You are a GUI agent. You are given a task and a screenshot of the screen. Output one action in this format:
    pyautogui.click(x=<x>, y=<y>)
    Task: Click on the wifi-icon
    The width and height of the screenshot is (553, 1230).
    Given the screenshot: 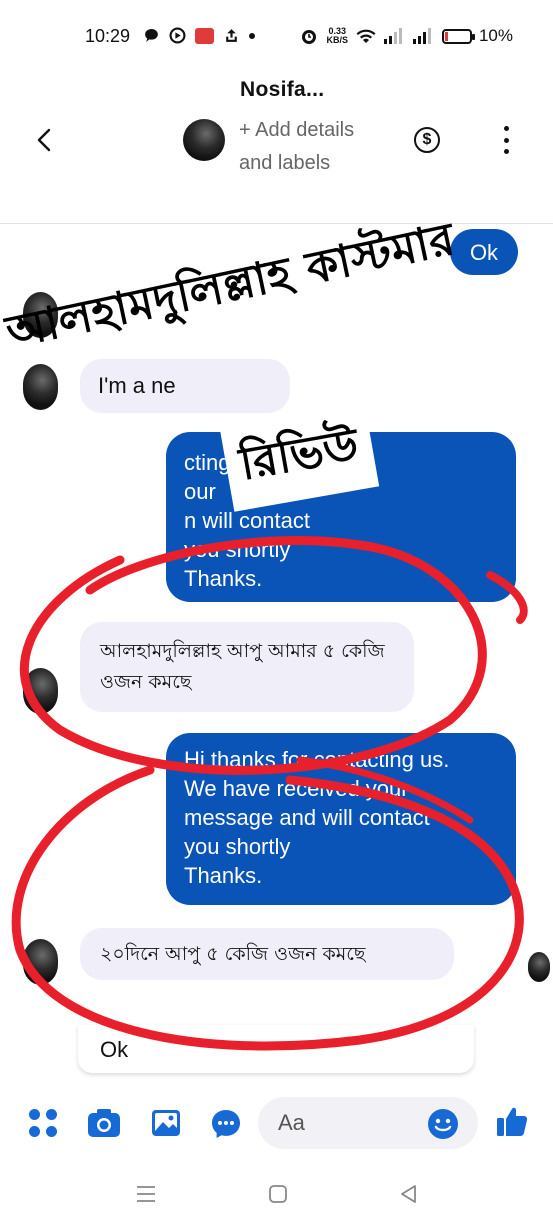 What is the action you would take?
    pyautogui.click(x=366, y=36)
    